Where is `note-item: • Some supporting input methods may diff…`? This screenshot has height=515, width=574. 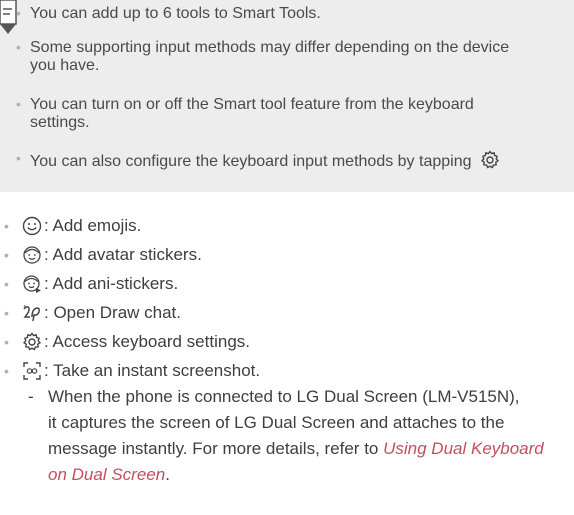 note-item: • Some supporting input methods may diff… is located at coordinates (295, 57).